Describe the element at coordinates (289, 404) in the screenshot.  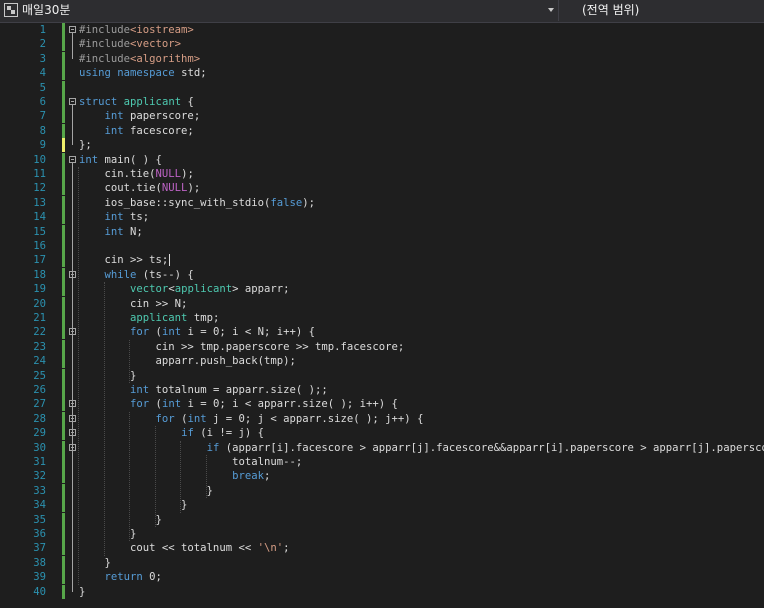
I see `code-token: i = 0; i < apparr.size( ); i++) {` at that location.